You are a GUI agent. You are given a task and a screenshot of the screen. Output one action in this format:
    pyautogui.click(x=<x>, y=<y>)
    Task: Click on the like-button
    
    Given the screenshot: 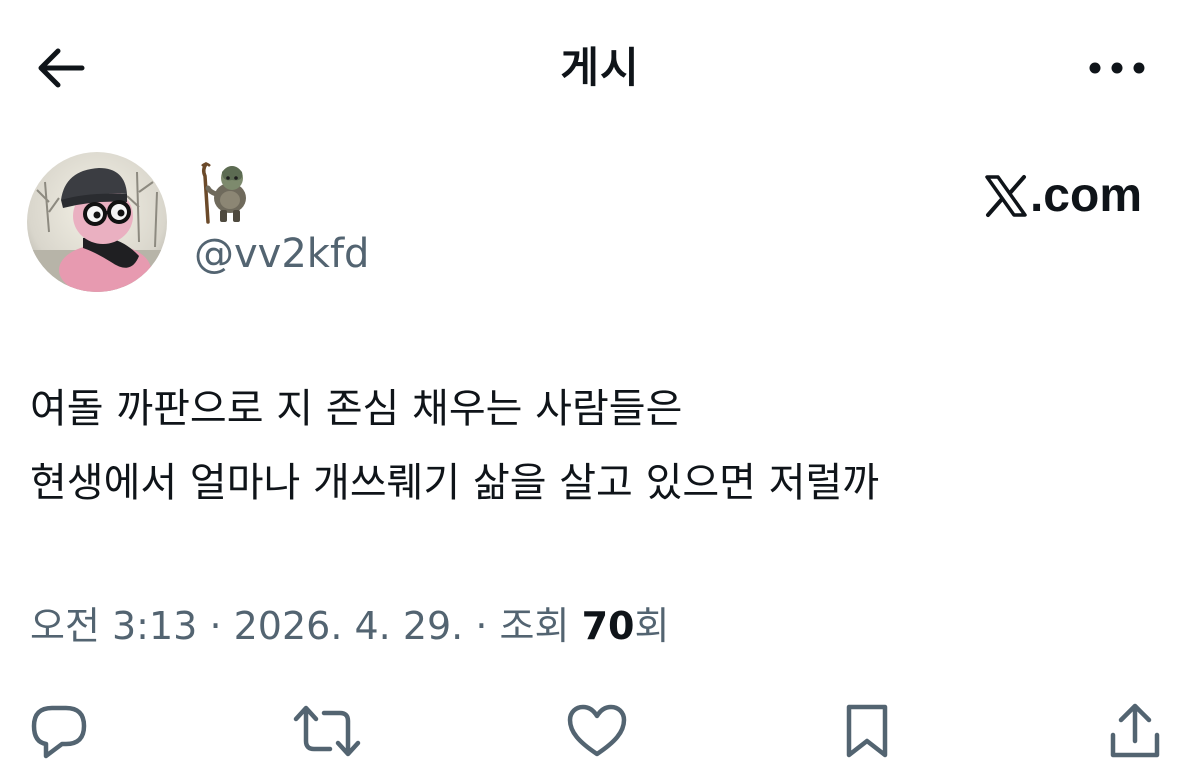 What is the action you would take?
    pyautogui.click(x=597, y=731)
    